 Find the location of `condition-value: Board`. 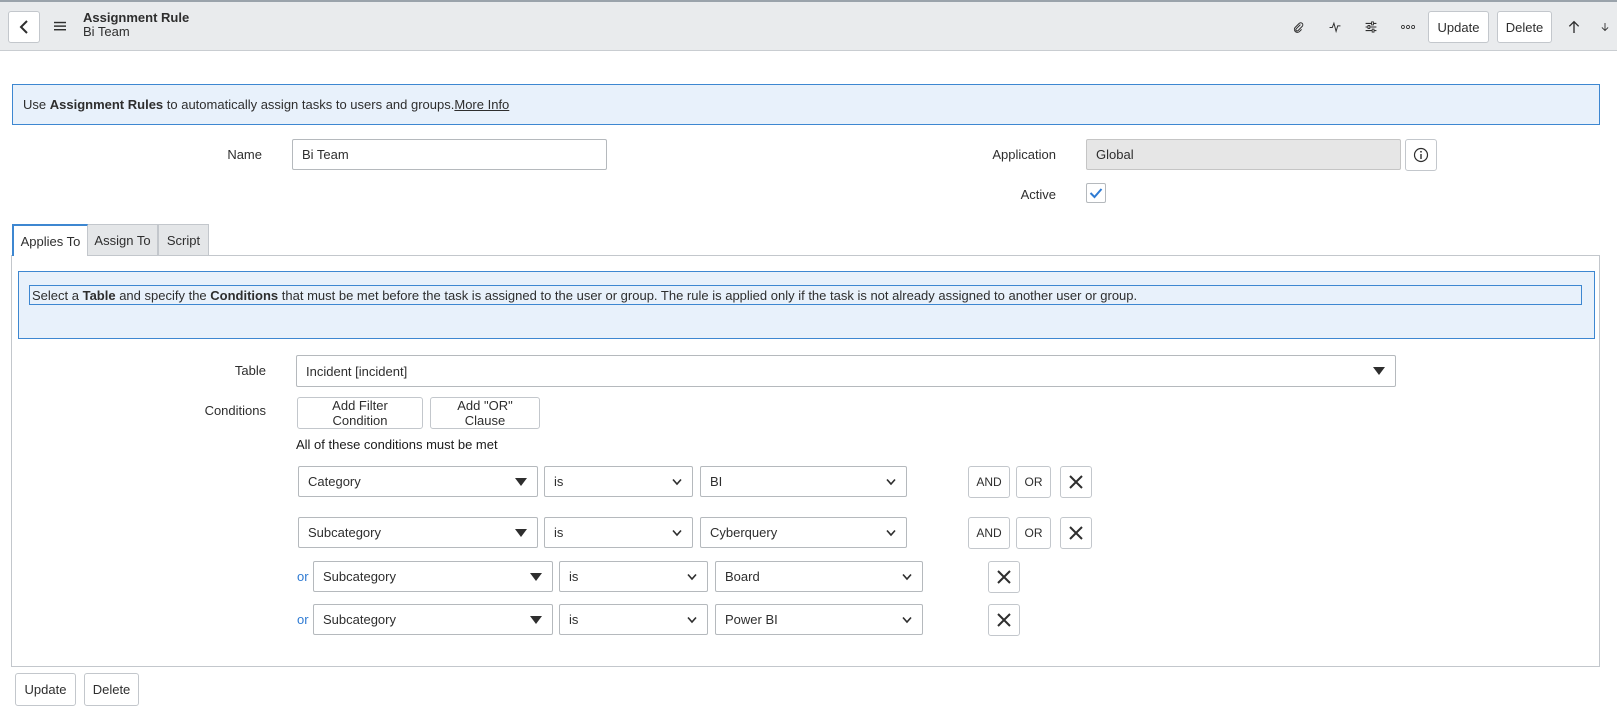

condition-value: Board is located at coordinates (742, 576).